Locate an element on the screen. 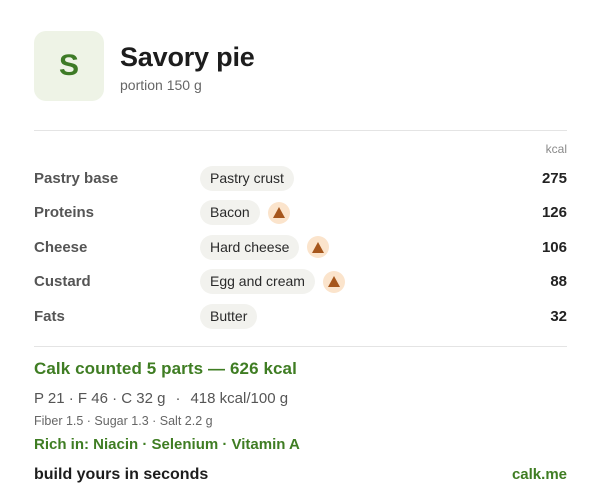  macros-values: P 21 · F 46 · C 32 g is located at coordinates (100, 398).